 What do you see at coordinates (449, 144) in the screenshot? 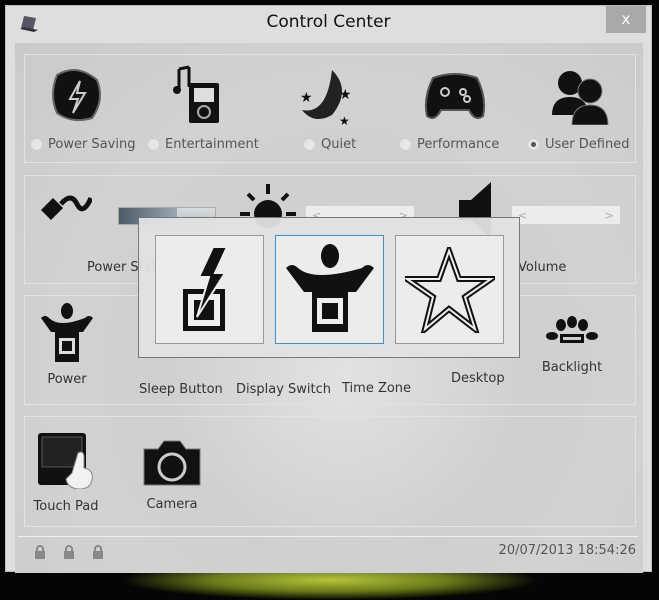
I see `mode-radio-performance: Performance` at bounding box center [449, 144].